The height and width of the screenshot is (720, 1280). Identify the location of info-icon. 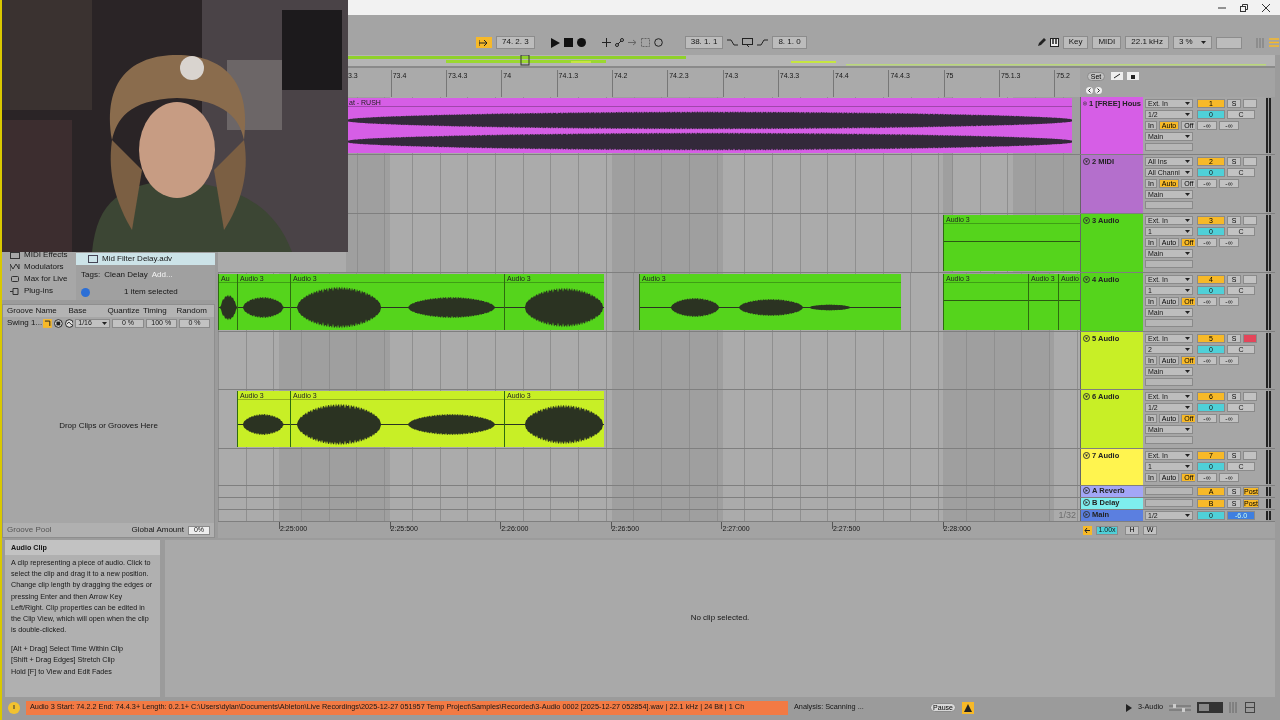
(85, 292).